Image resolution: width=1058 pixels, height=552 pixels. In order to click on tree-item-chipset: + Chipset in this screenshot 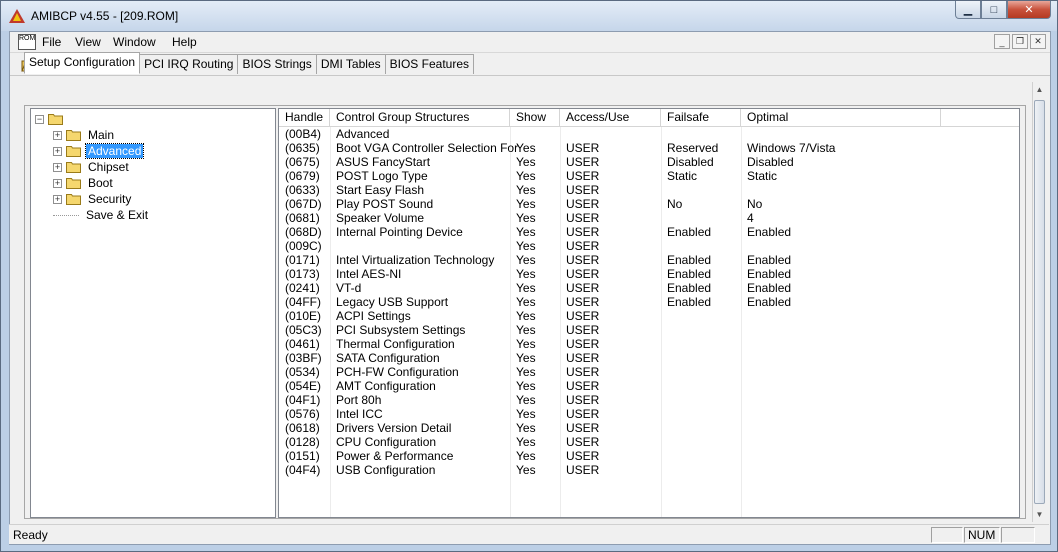, I will do `click(92, 167)`.